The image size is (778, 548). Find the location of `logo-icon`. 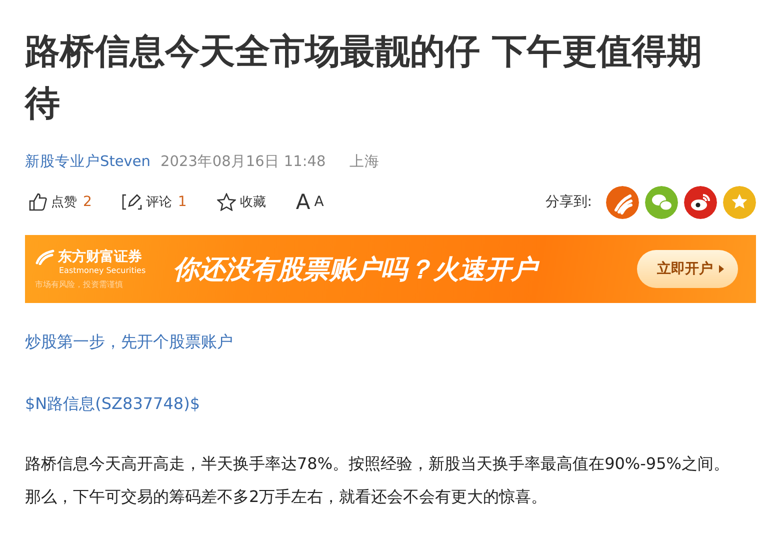

logo-icon is located at coordinates (45, 257).